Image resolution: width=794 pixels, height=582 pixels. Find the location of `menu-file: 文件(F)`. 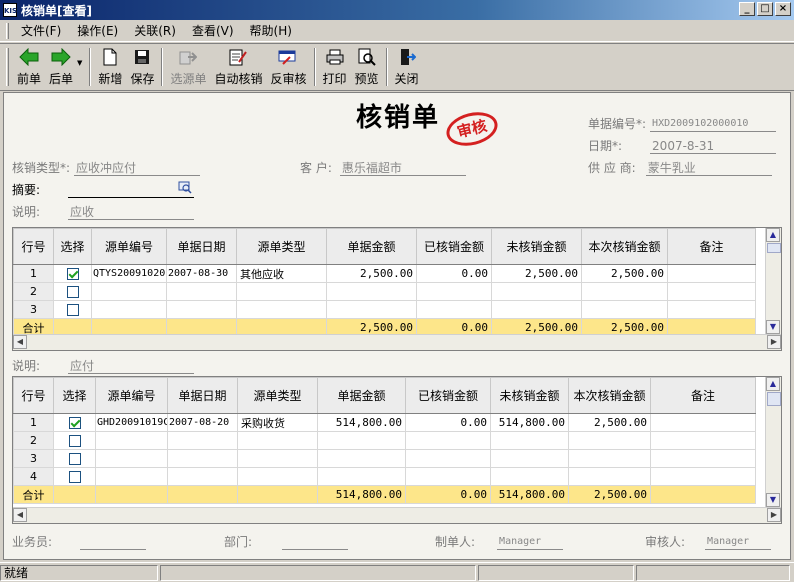

menu-file: 文件(F) is located at coordinates (41, 30).